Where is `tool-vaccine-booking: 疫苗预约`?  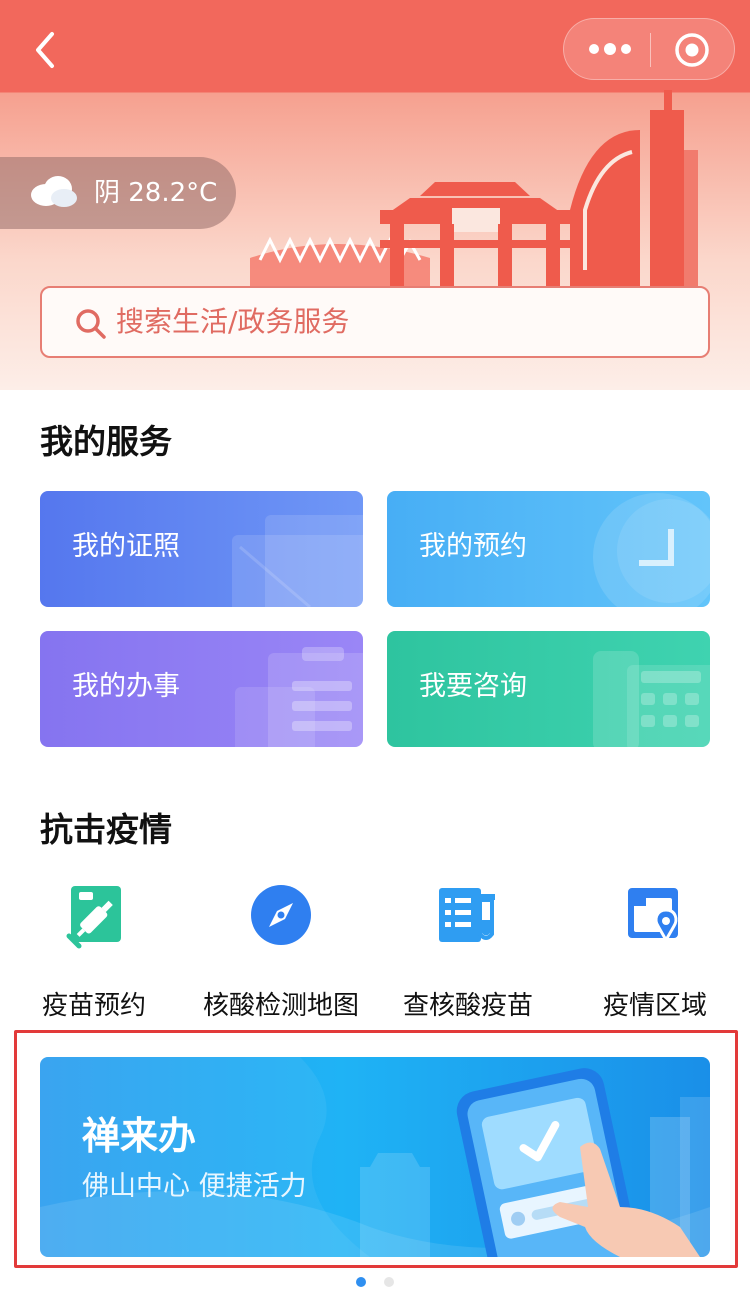
tool-vaccine-booking: 疫苗预约 is located at coordinates (94, 953).